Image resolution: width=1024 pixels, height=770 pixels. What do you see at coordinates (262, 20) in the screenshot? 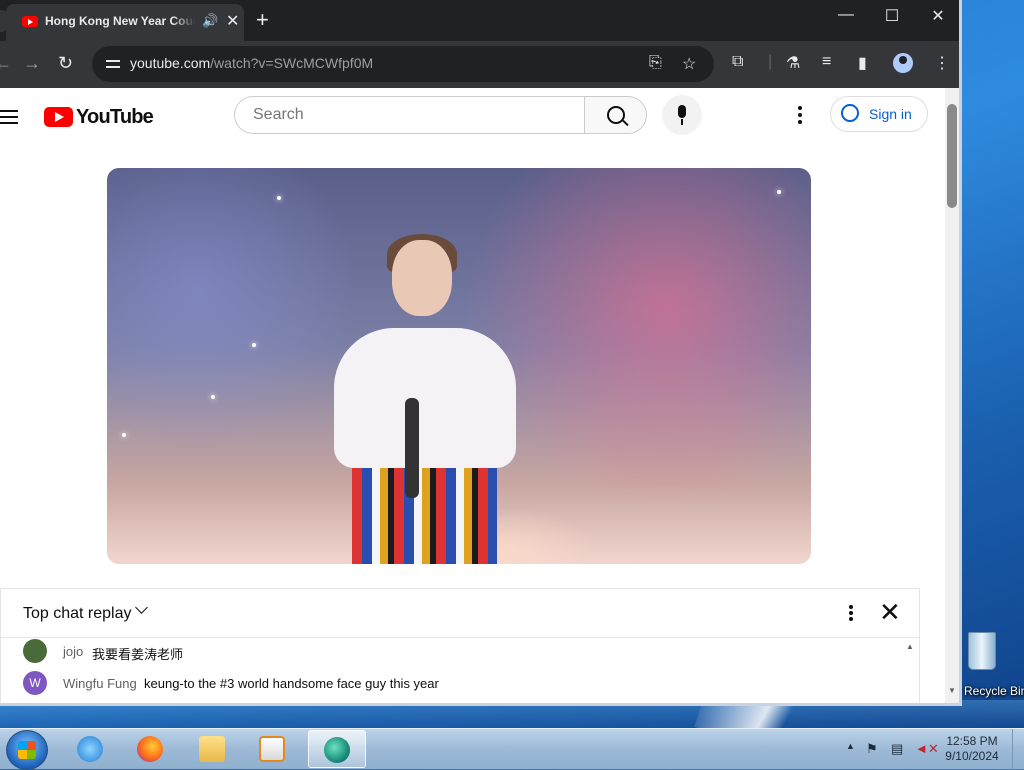
I see `plus-icon: +` at bounding box center [262, 20].